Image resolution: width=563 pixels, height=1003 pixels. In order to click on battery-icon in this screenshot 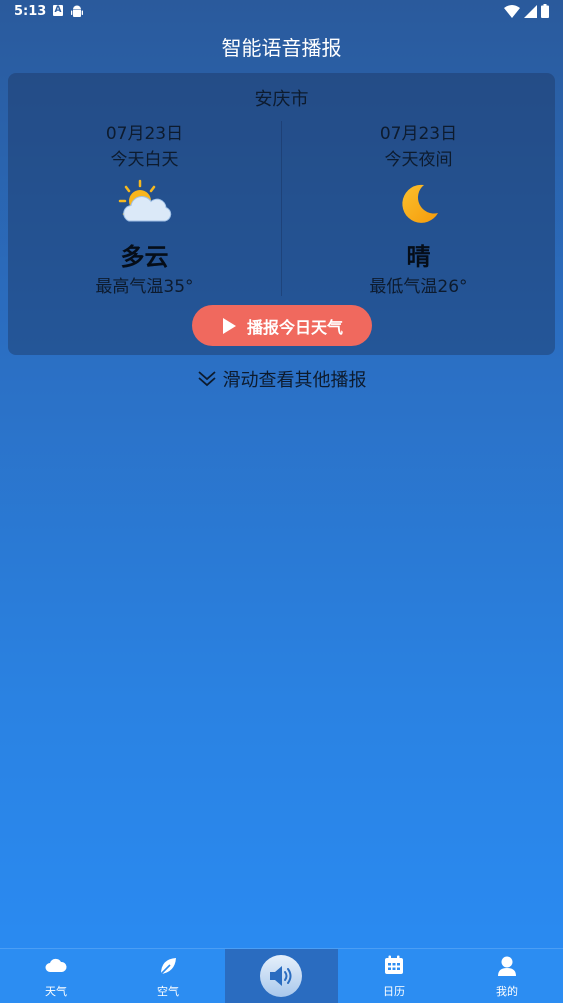, I will do `click(545, 11)`.